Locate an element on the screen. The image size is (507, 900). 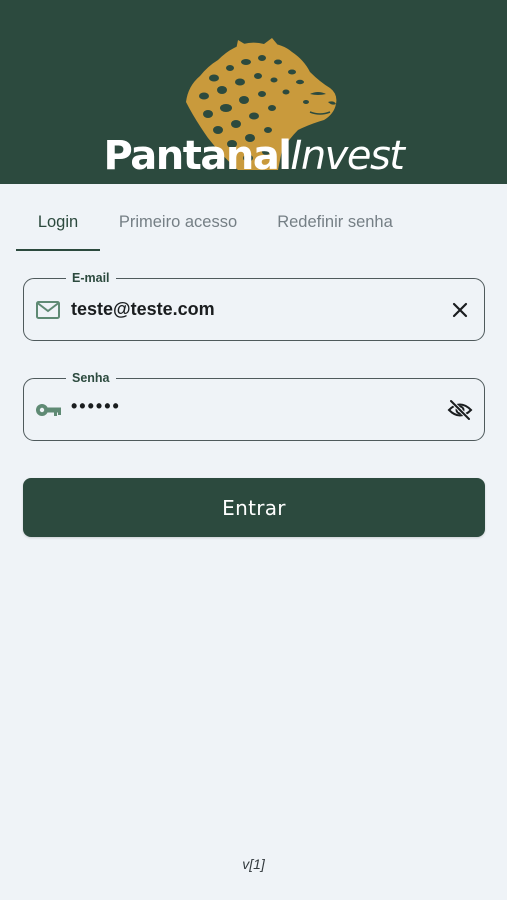
password-label: Senha is located at coordinates (91, 378).